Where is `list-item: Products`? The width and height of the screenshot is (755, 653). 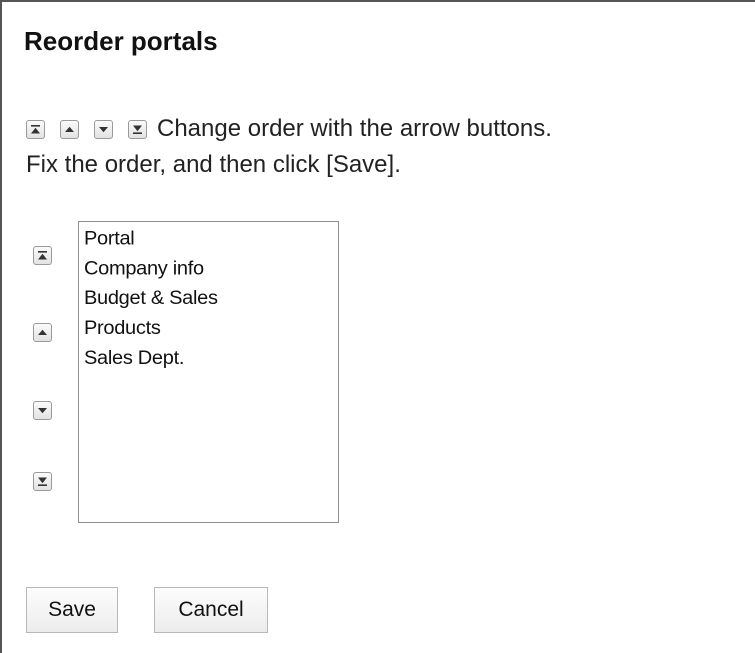
list-item: Products is located at coordinates (211, 328).